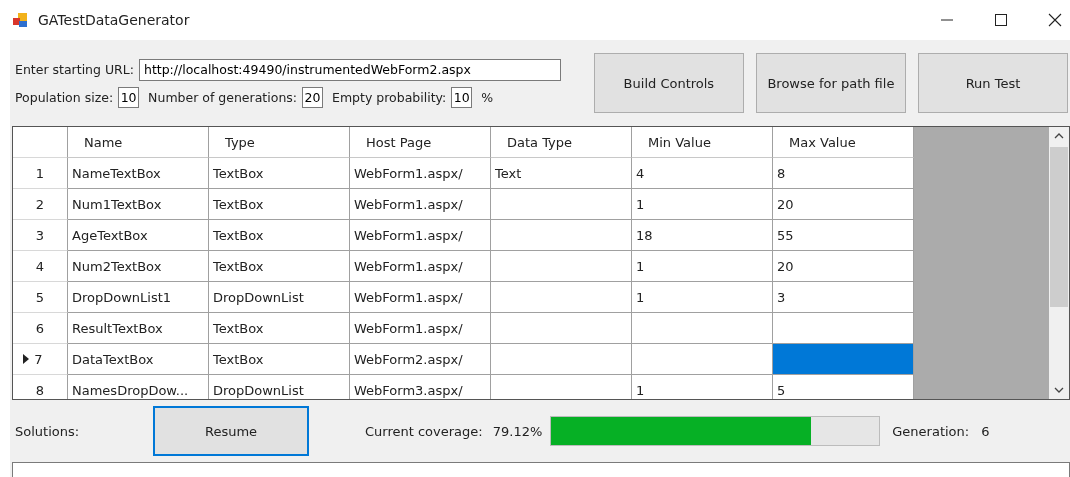 This screenshot has width=1070, height=477. What do you see at coordinates (40, 297) in the screenshot?
I see `row-header: 5` at bounding box center [40, 297].